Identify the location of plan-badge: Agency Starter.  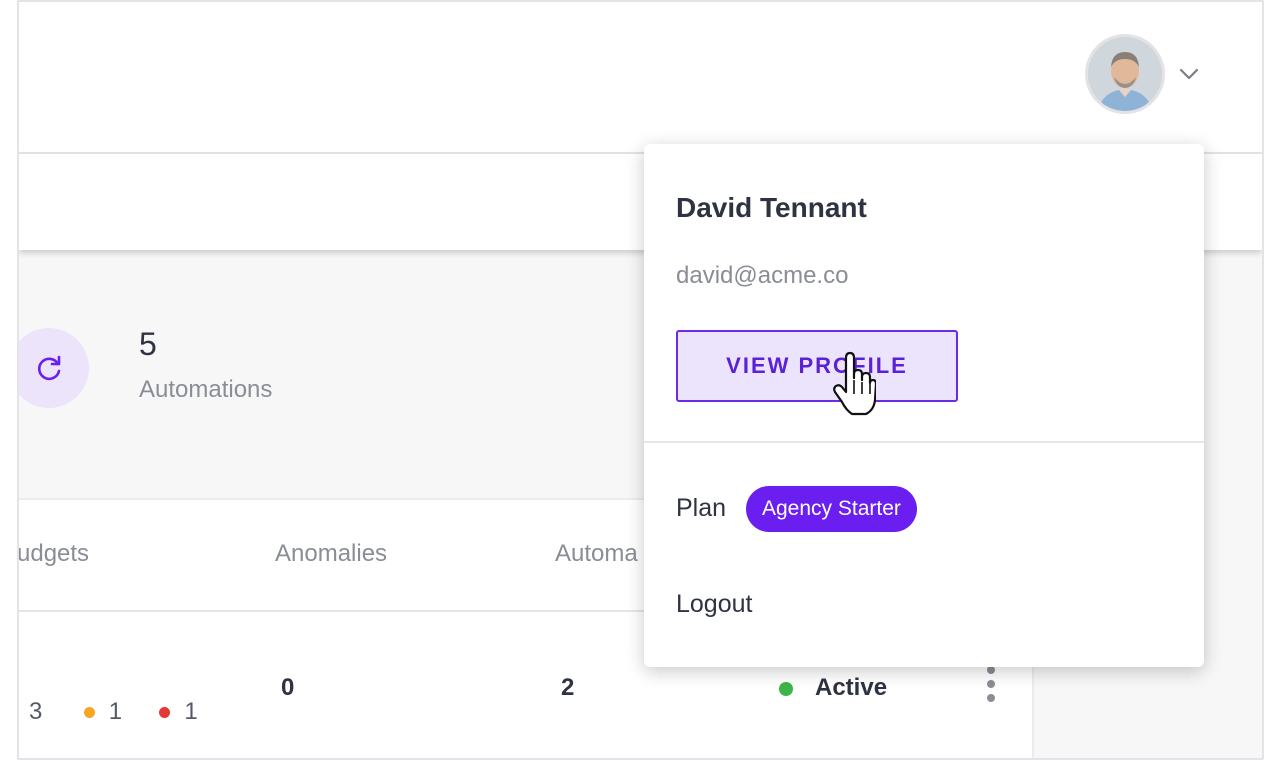
(831, 509).